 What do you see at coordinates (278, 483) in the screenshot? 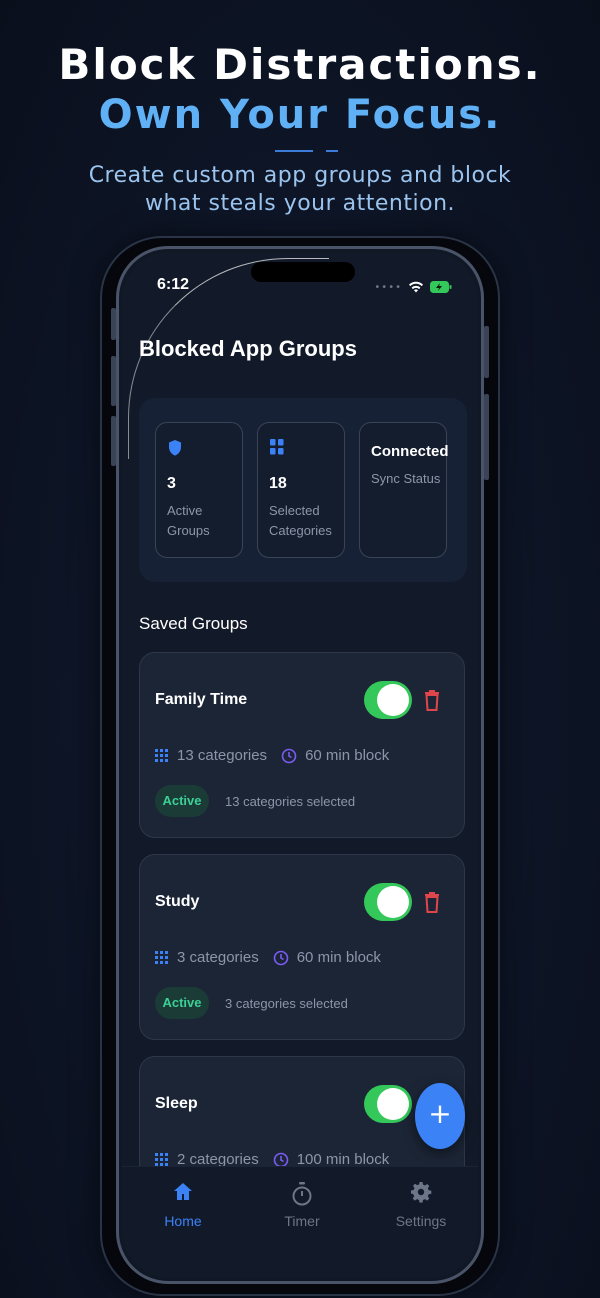
I see `stat-value: 18` at bounding box center [278, 483].